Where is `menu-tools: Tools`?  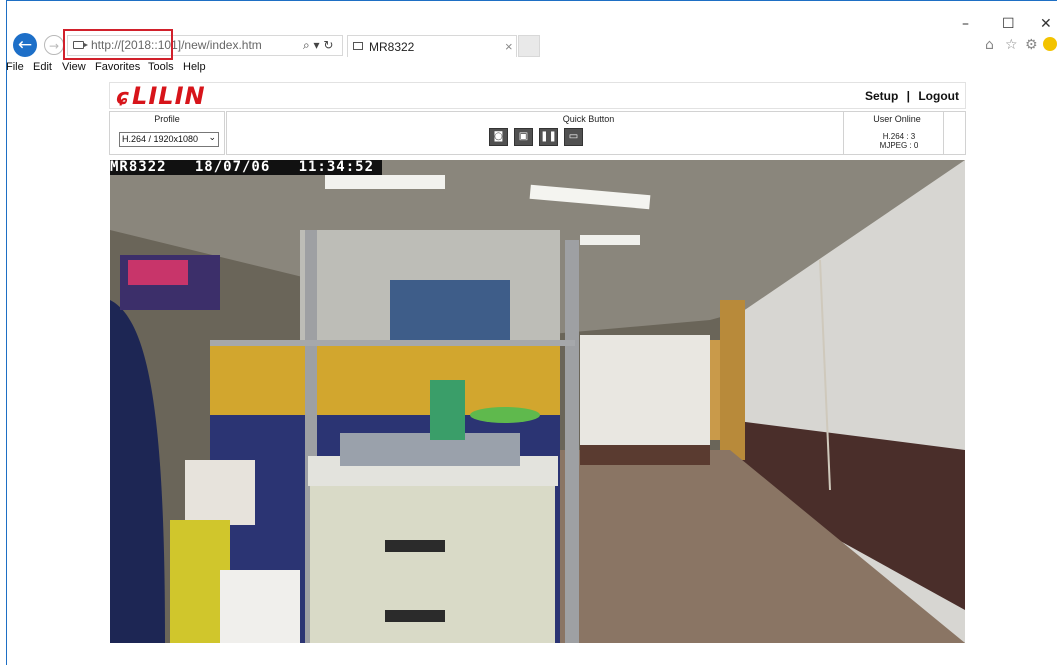 menu-tools: Tools is located at coordinates (161, 67).